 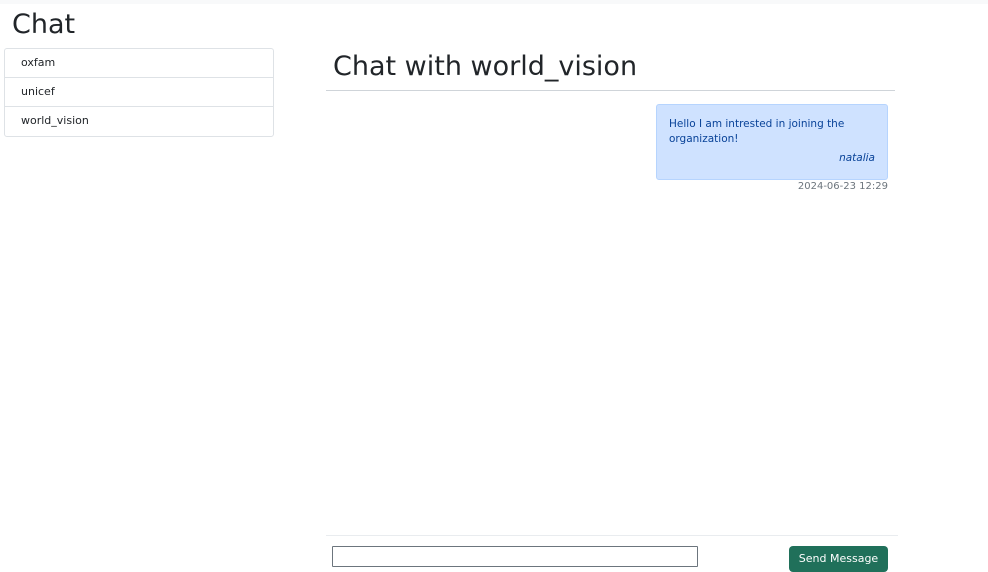 What do you see at coordinates (44, 24) in the screenshot?
I see `page-title: Chat` at bounding box center [44, 24].